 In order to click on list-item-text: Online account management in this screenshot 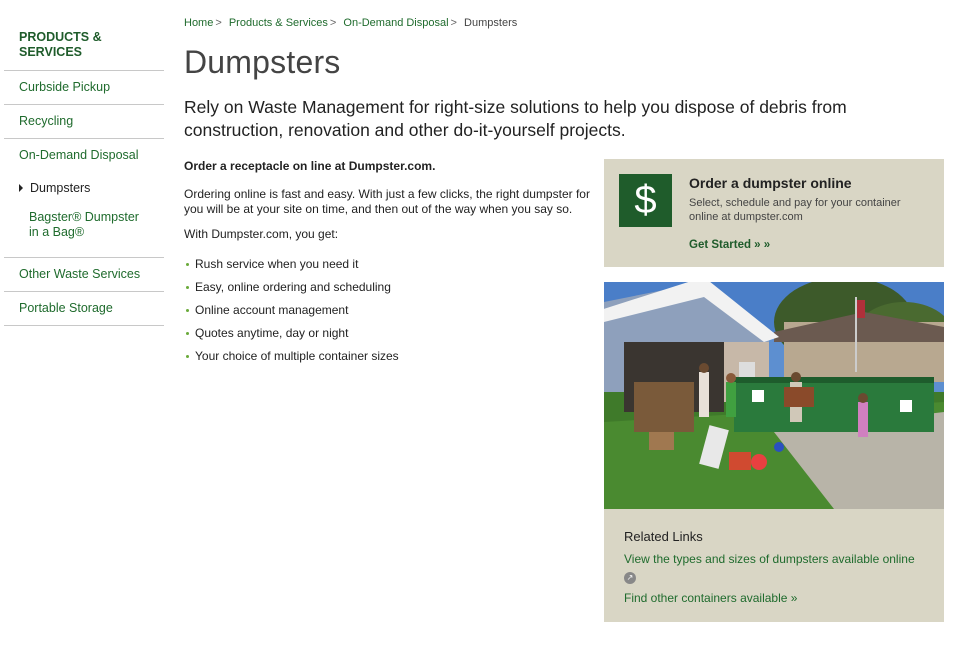, I will do `click(272, 310)`.